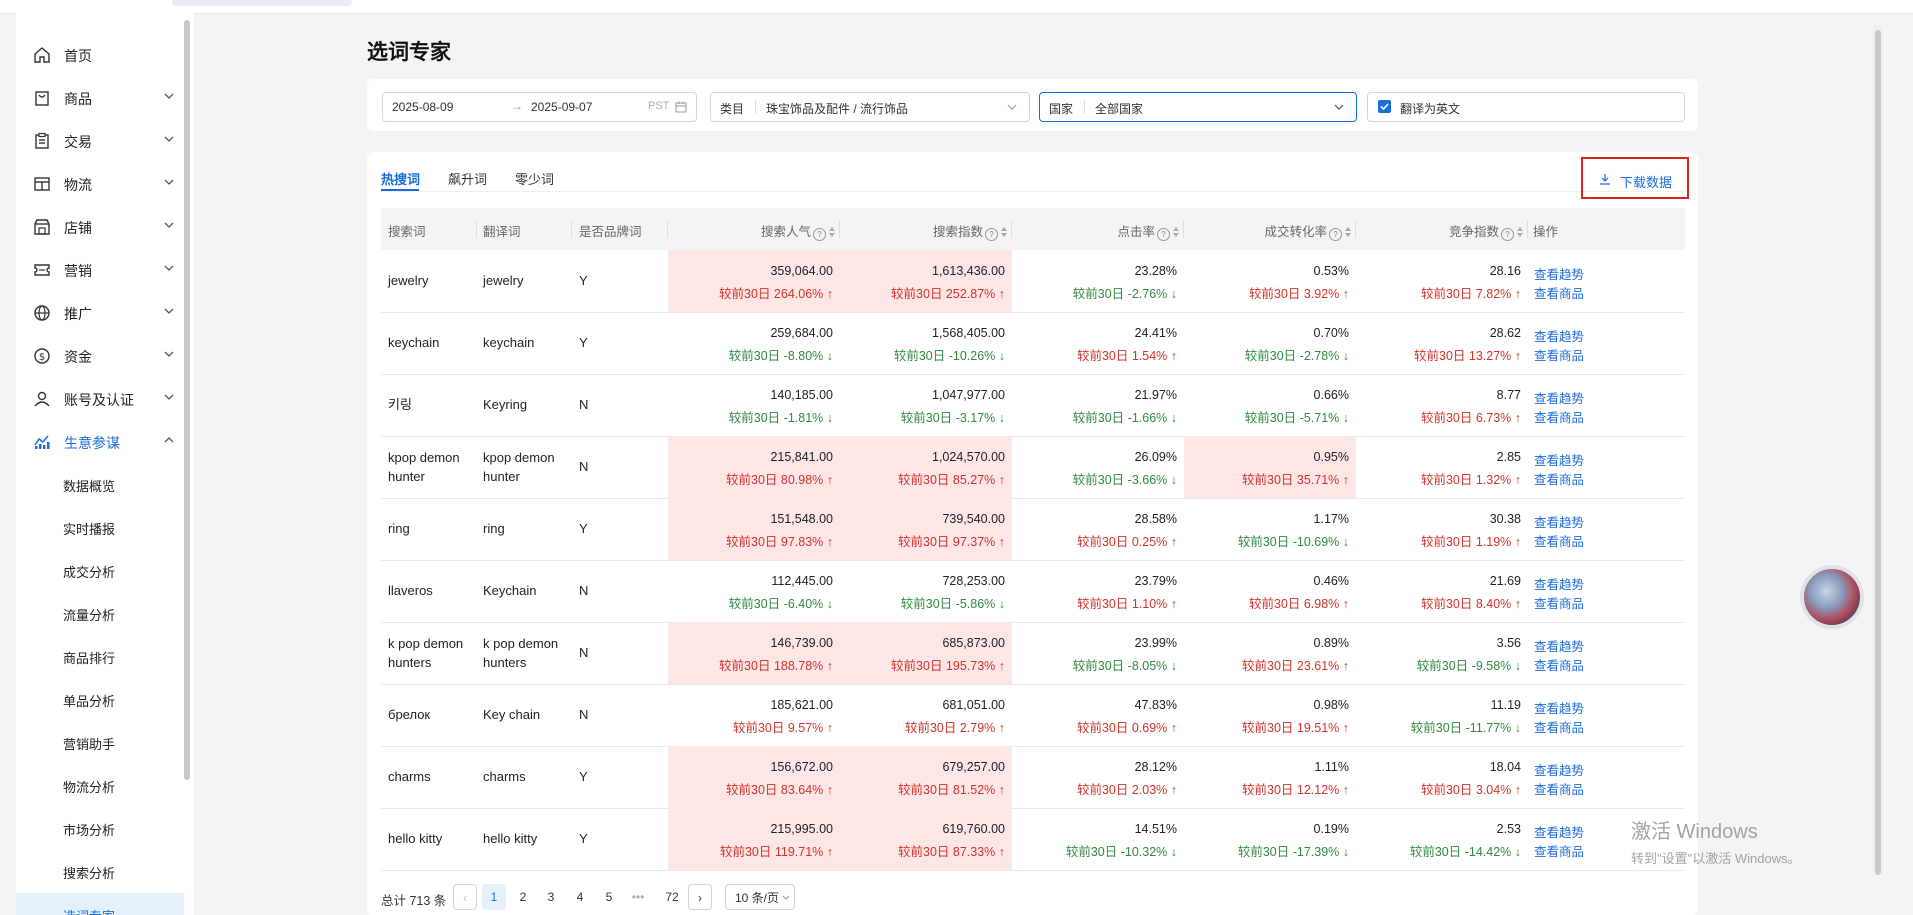  What do you see at coordinates (926, 839) in the screenshot?
I see `index-cell: 619,760.00 较前30日 87.33% ↑` at bounding box center [926, 839].